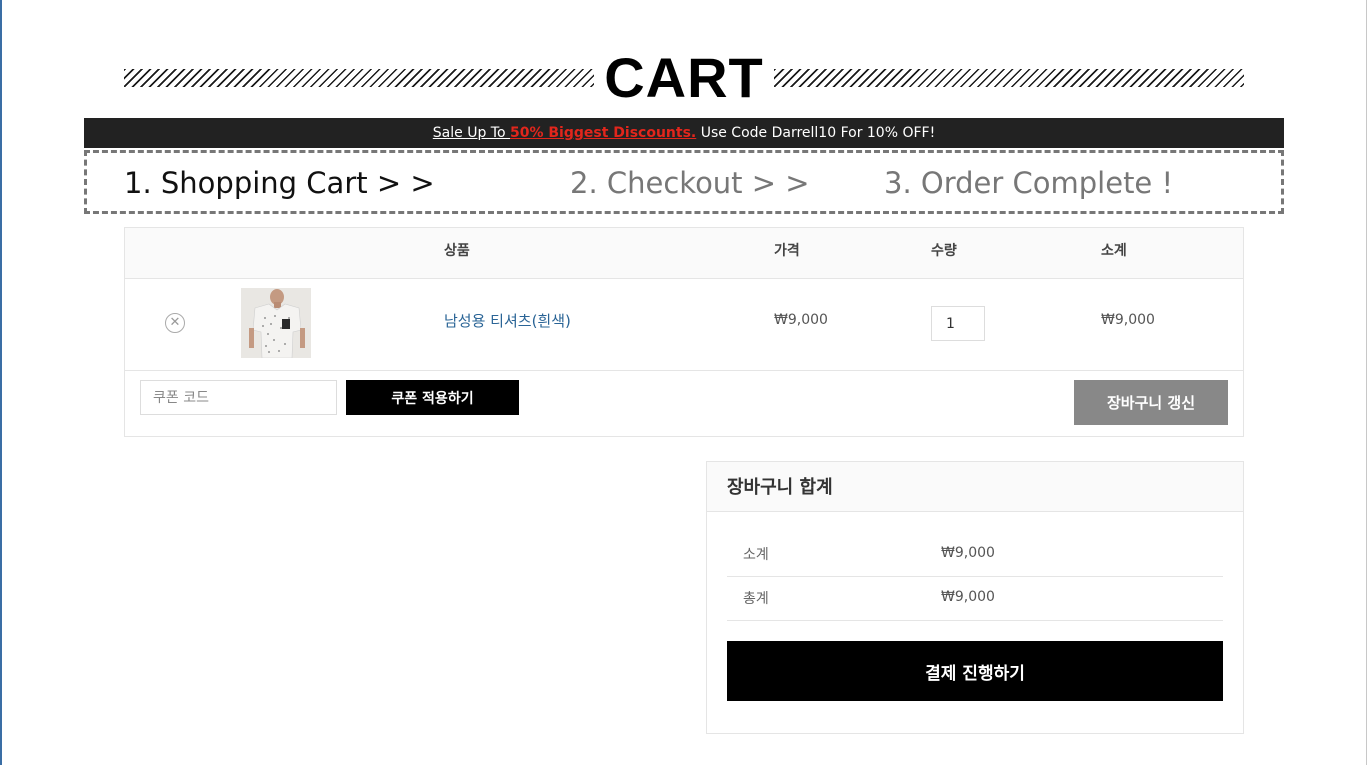 The image size is (1367, 765). What do you see at coordinates (359, 78) in the screenshot?
I see `title-hatch-left` at bounding box center [359, 78].